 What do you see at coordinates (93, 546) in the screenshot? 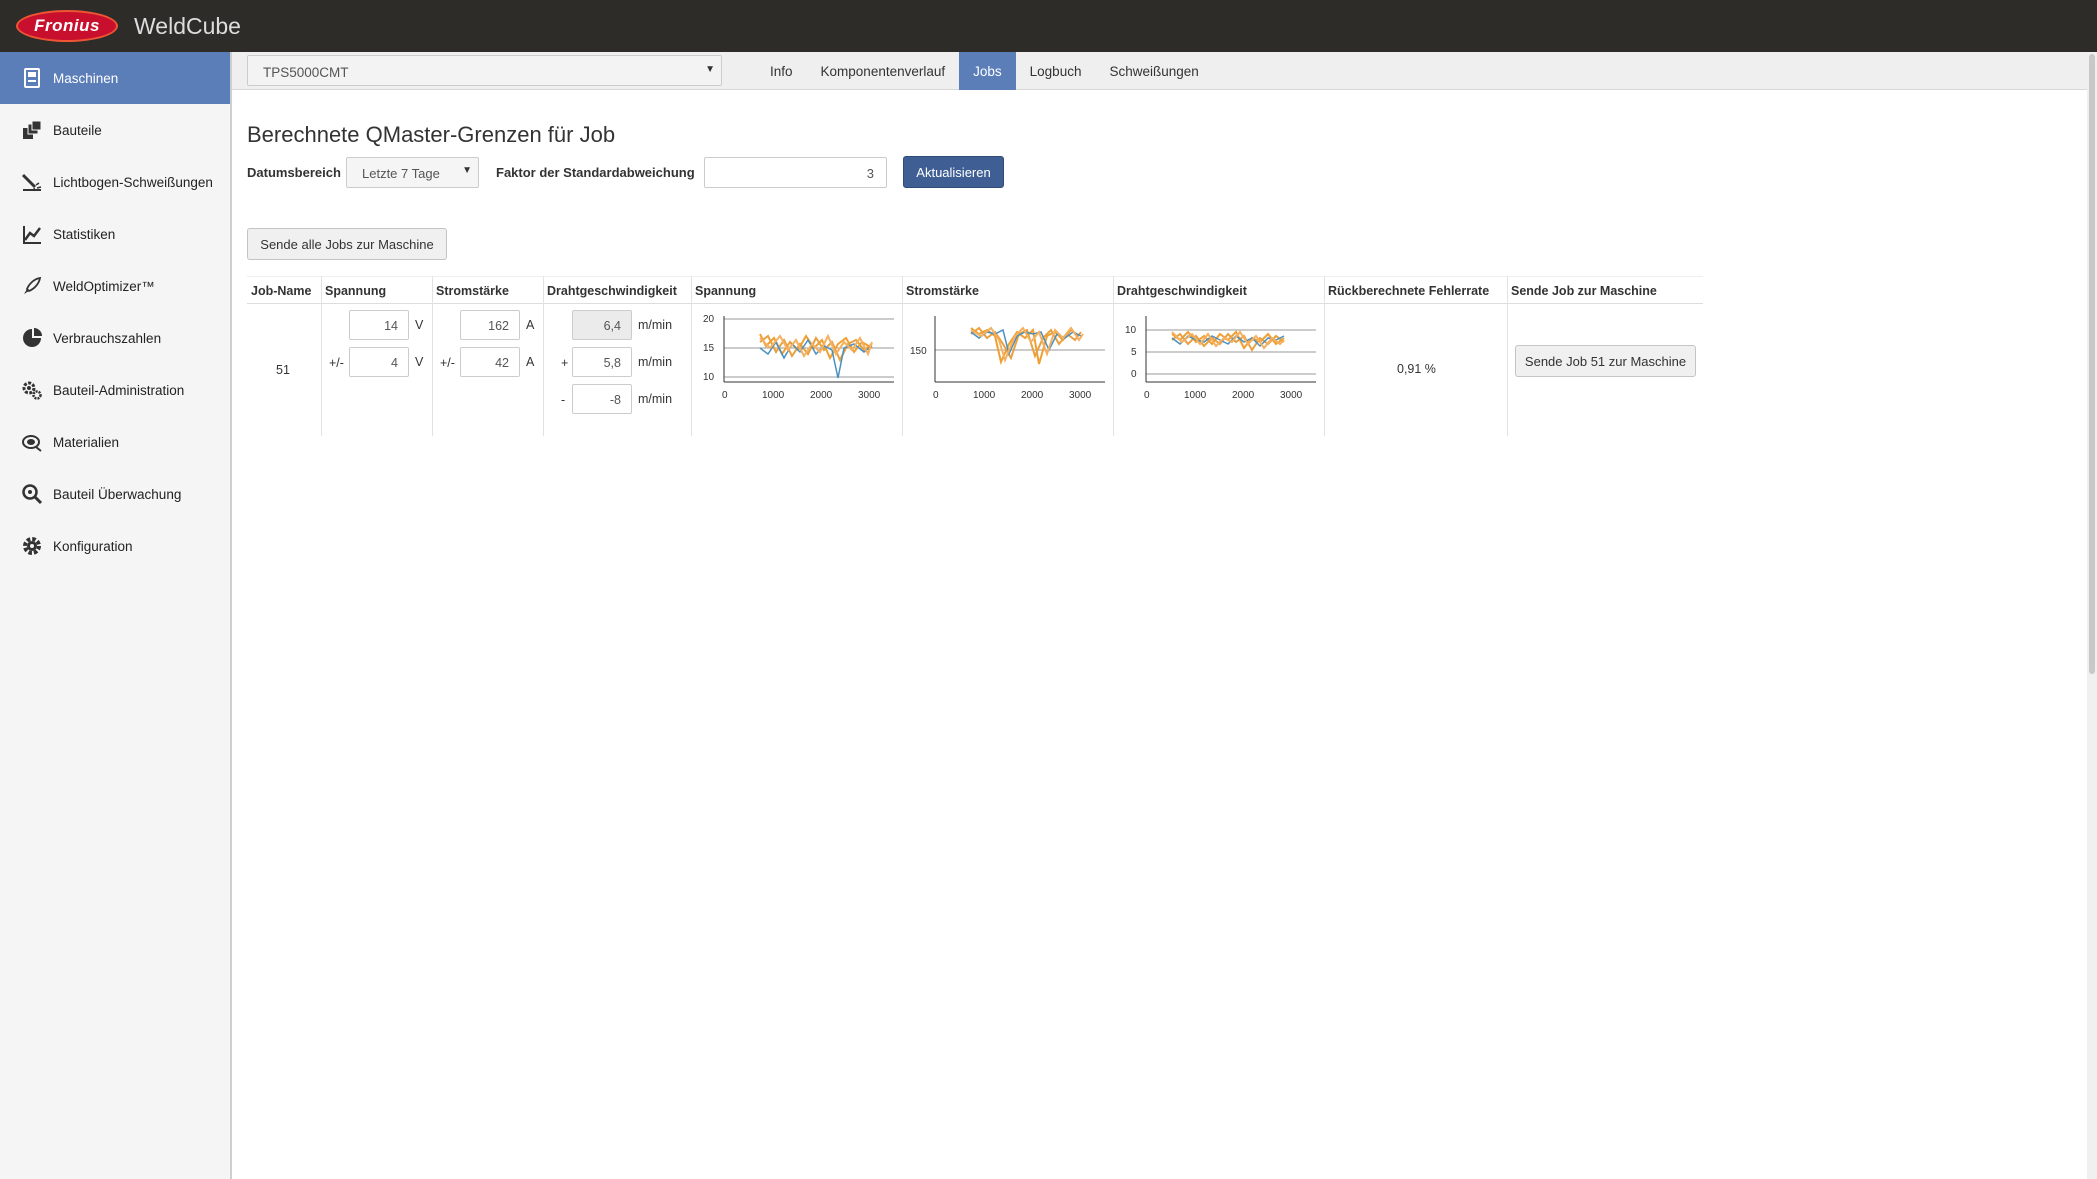
I see `sidebar-item-label: Konfiguration` at bounding box center [93, 546].